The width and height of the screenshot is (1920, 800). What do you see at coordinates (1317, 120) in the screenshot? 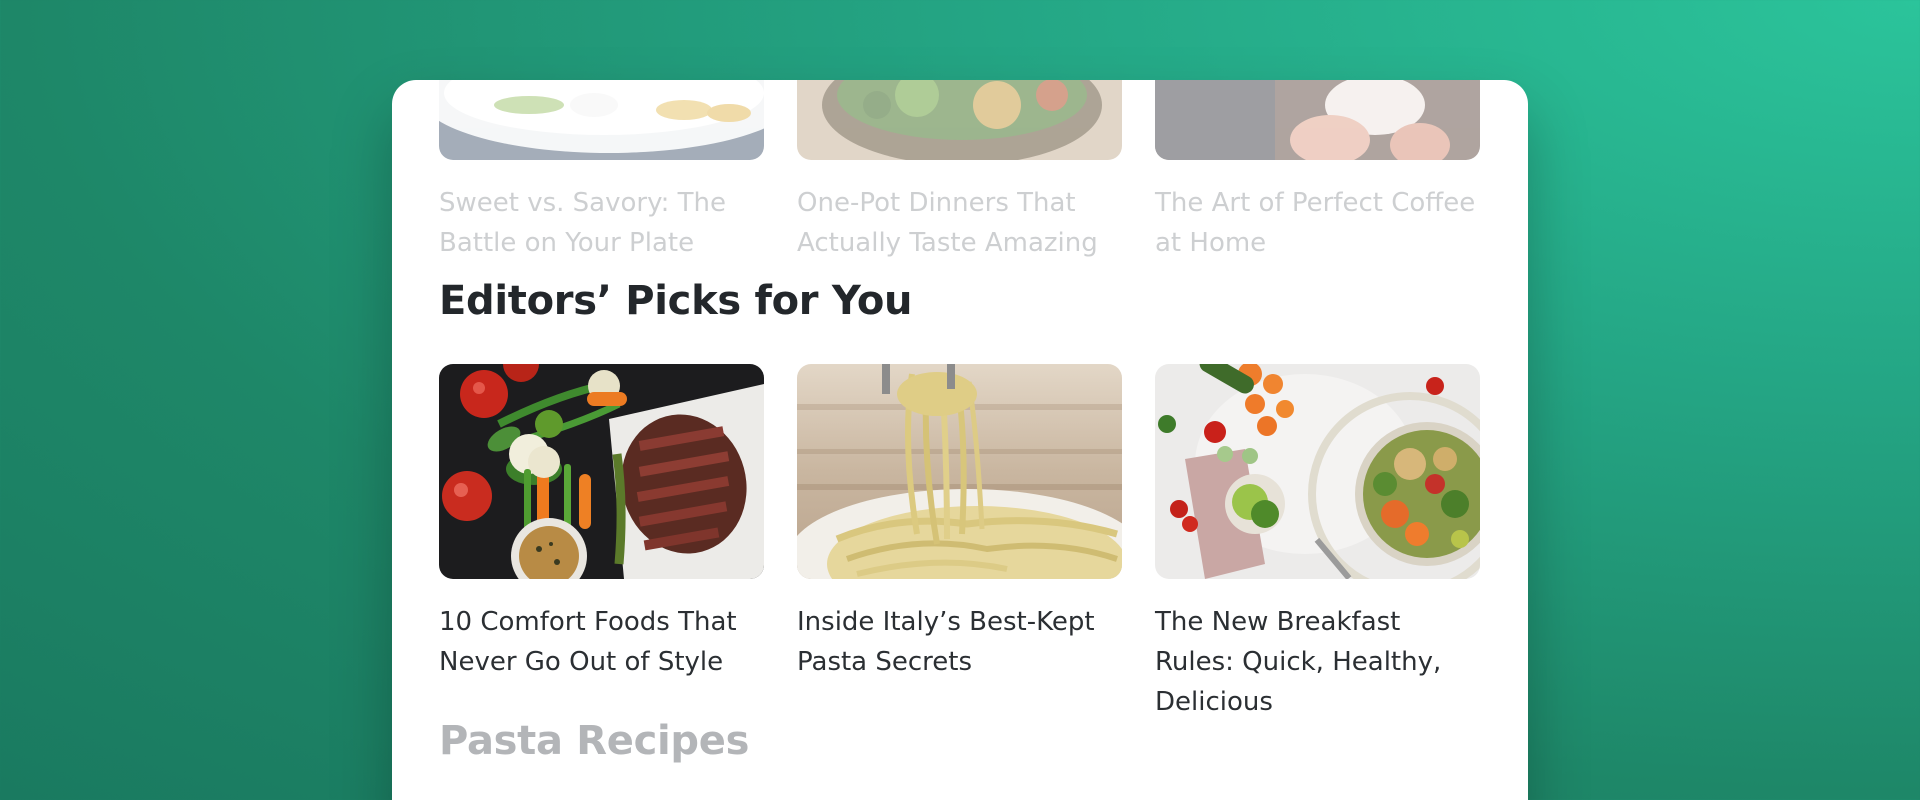
I see `coffee-cup-image` at bounding box center [1317, 120].